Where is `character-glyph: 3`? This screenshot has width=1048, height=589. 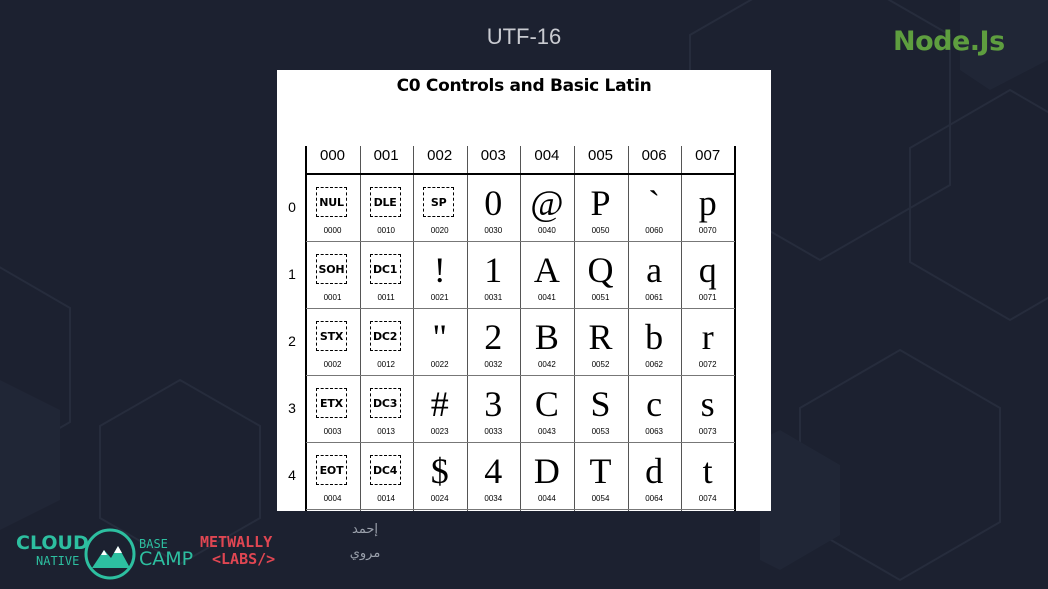
character-glyph: 3 is located at coordinates (493, 404).